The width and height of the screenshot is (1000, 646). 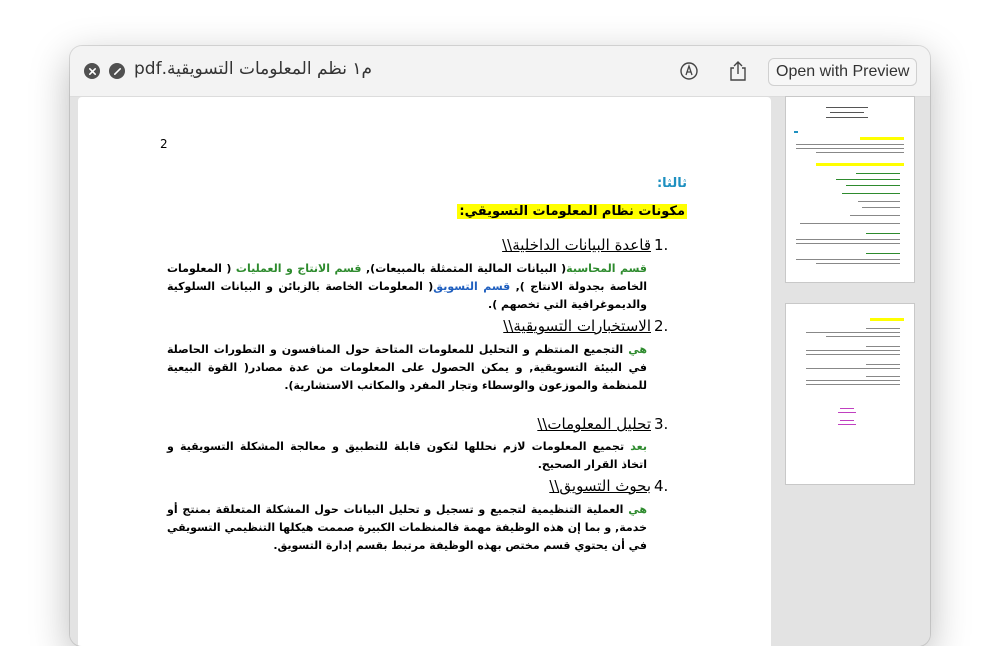 I want to click on paragraph-span: قسم التسويق, so click(x=472, y=286).